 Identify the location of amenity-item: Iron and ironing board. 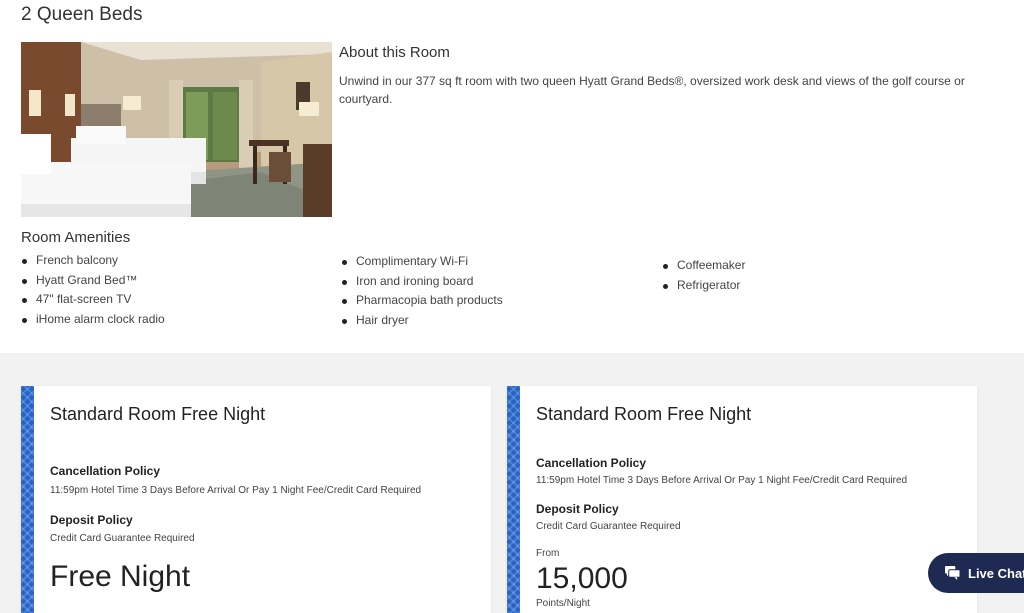
(422, 282).